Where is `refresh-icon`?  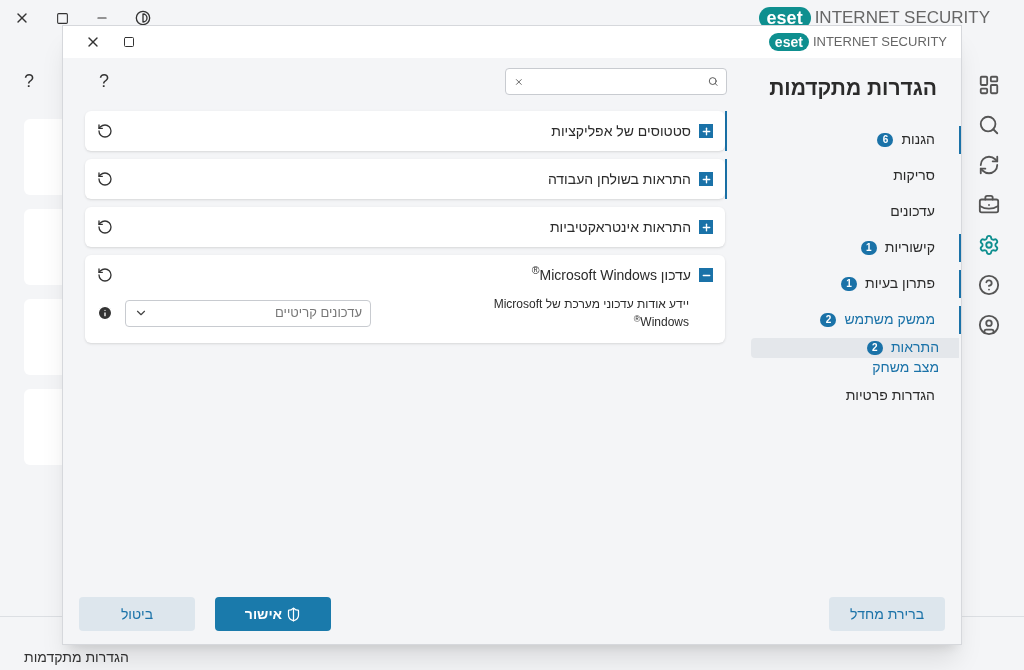
refresh-icon is located at coordinates (989, 165).